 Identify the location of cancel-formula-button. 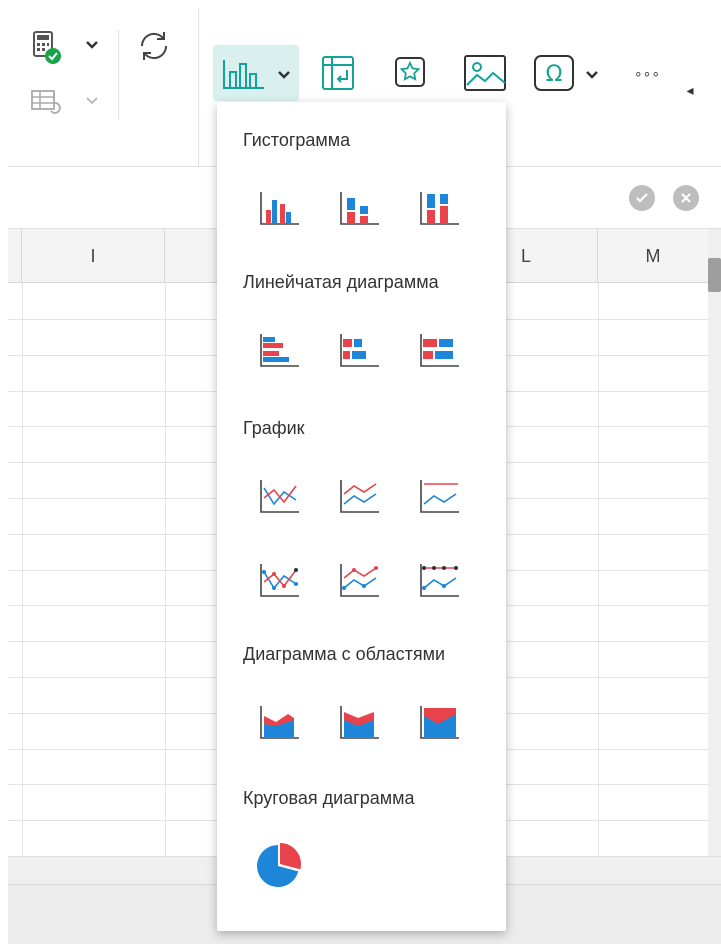
(686, 198).